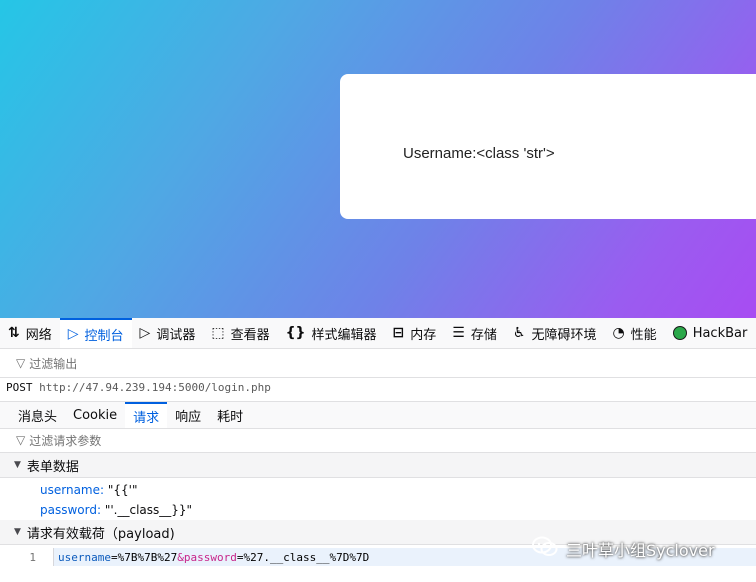  Describe the element at coordinates (303, 557) in the screenshot. I see `payload-part: =%27.__class__%7D%7D` at that location.